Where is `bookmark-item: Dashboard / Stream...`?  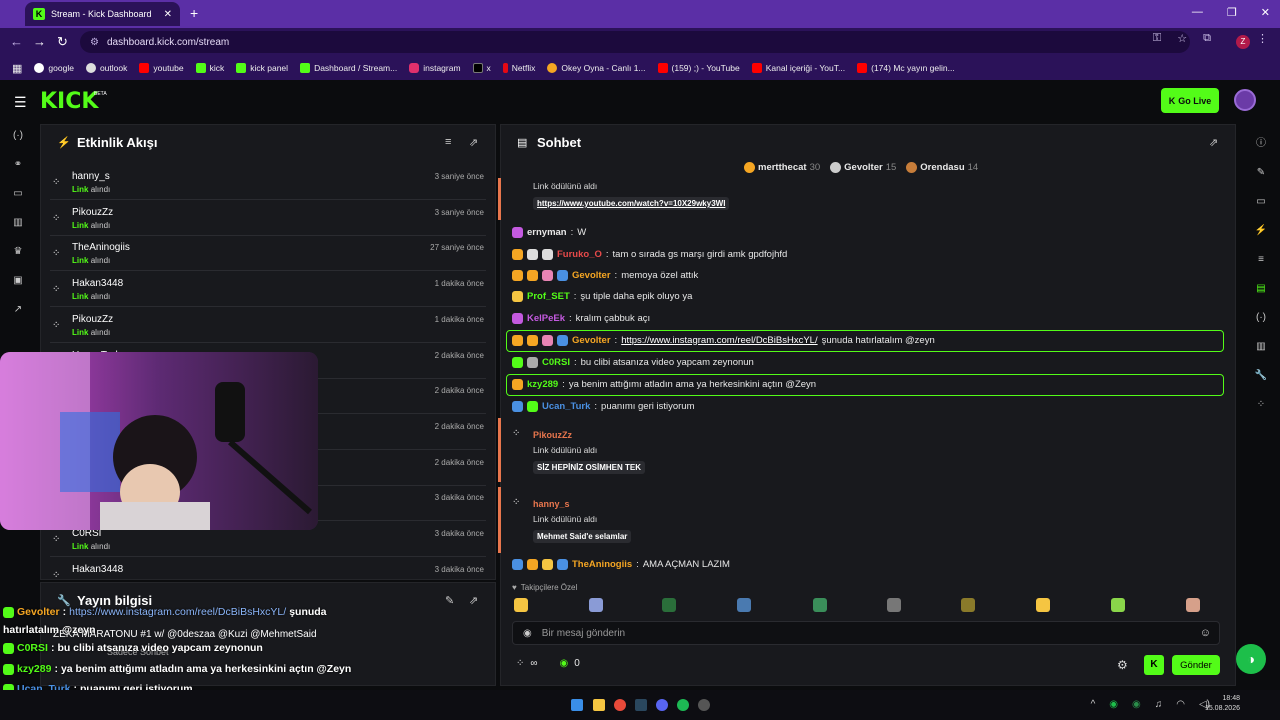 bookmark-item: Dashboard / Stream... is located at coordinates (348, 68).